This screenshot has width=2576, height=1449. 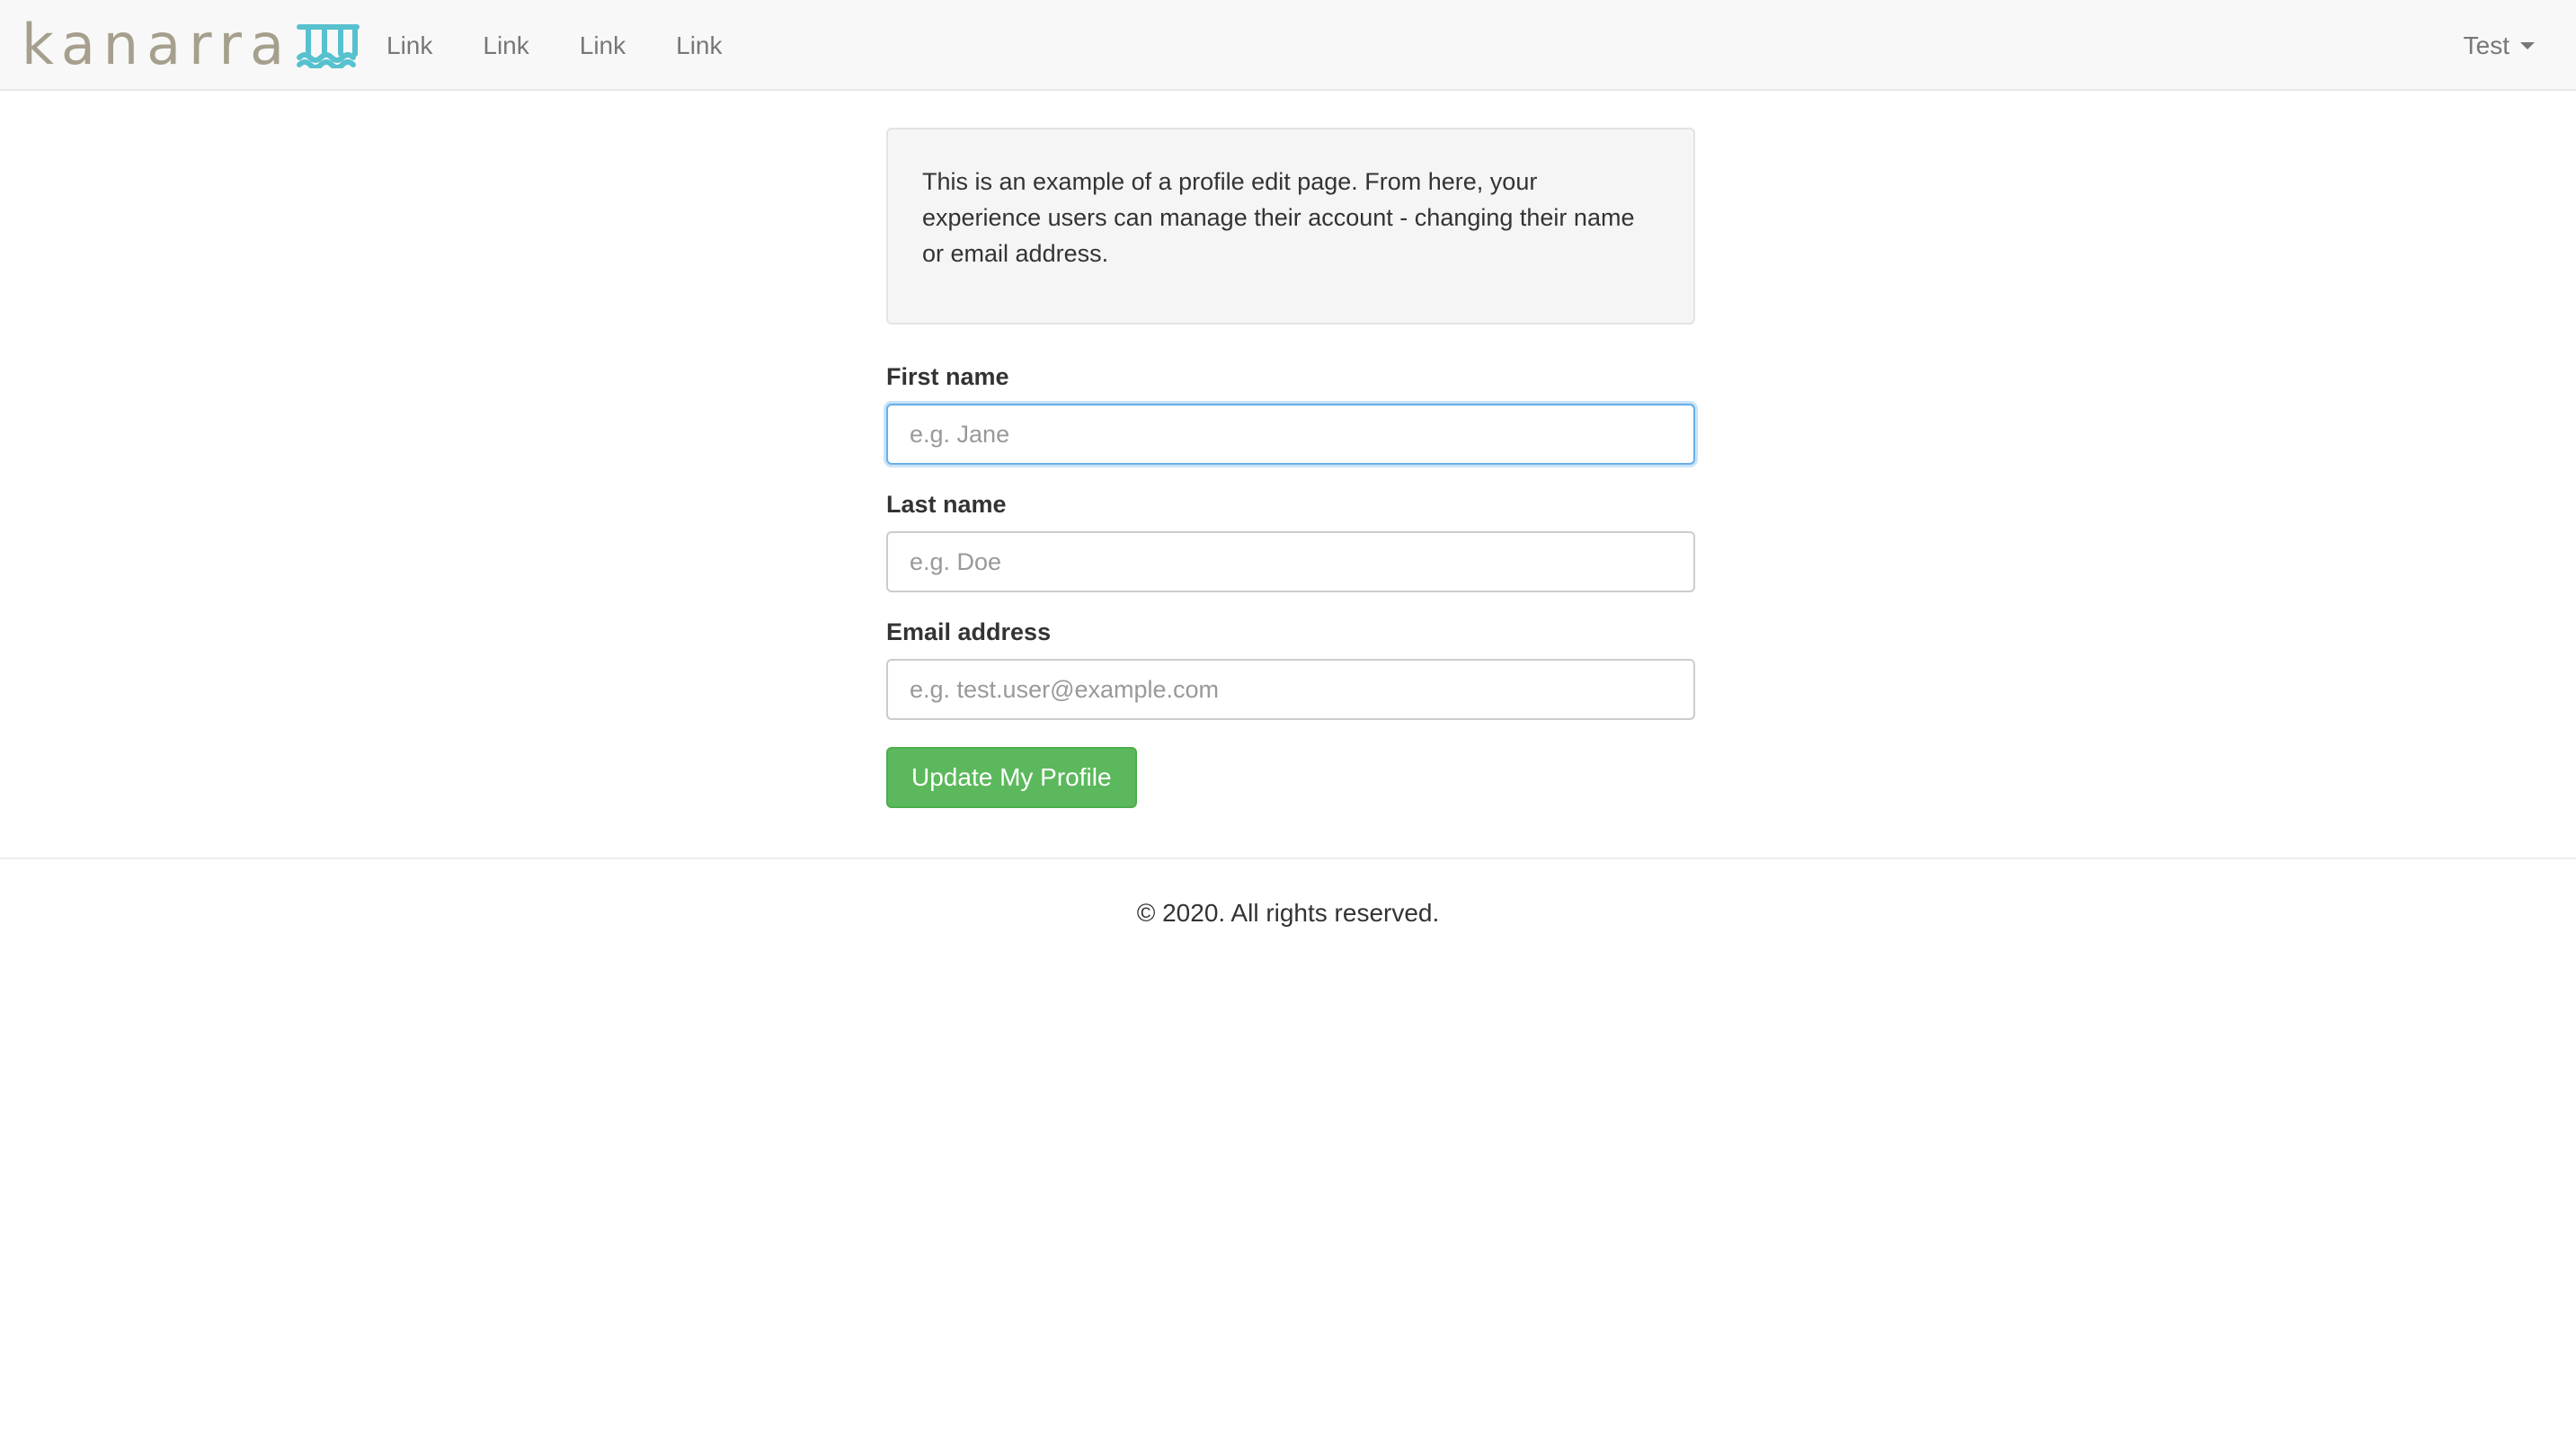 What do you see at coordinates (946, 504) in the screenshot?
I see `last-name-label: Last name` at bounding box center [946, 504].